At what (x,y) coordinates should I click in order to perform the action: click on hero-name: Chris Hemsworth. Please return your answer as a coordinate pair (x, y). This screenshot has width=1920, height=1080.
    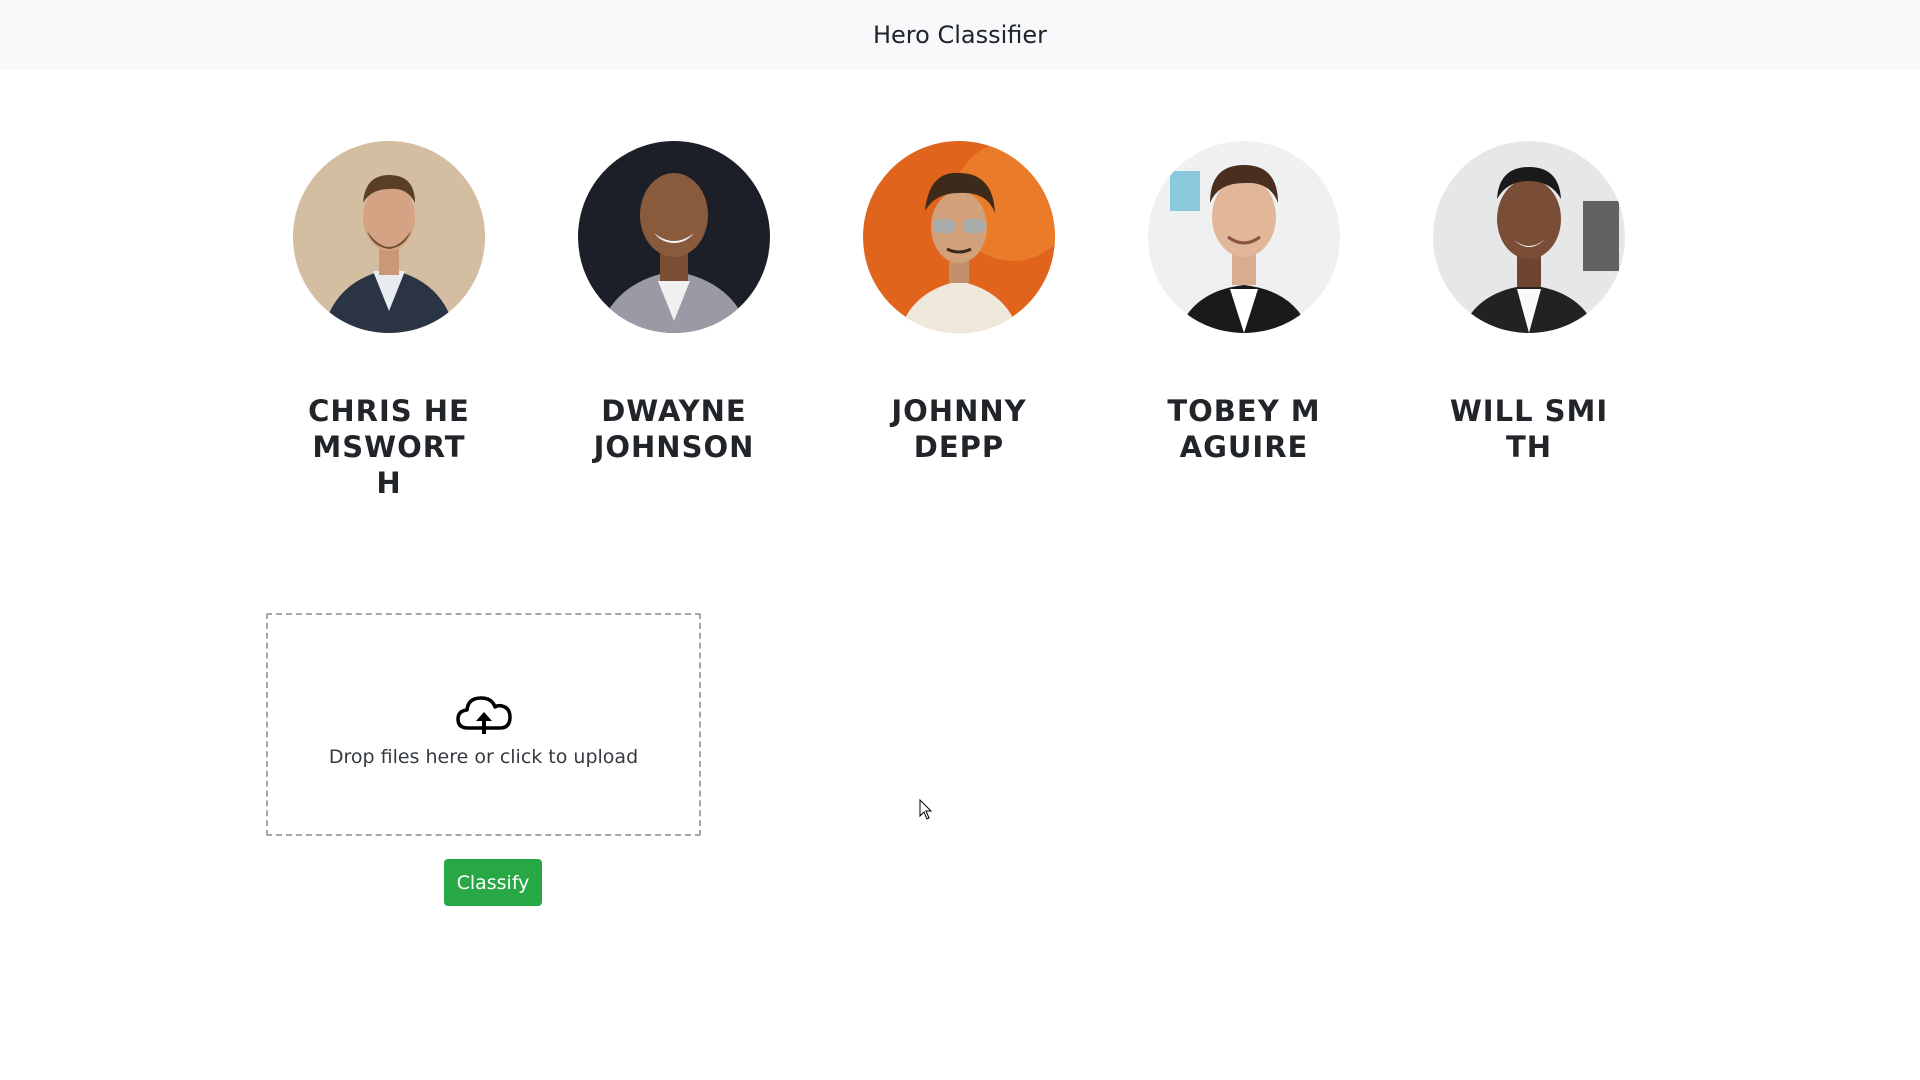
    Looking at the image, I should click on (389, 447).